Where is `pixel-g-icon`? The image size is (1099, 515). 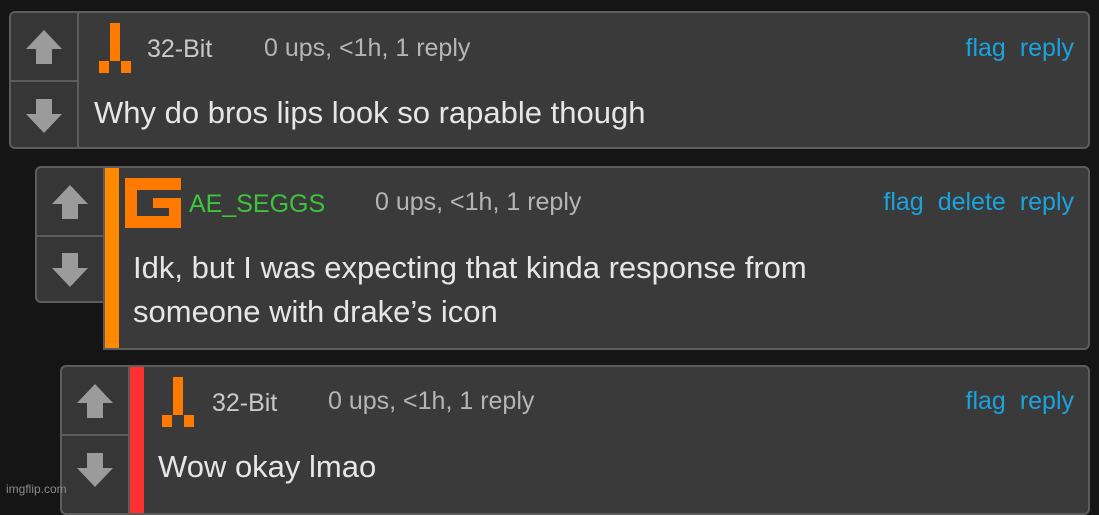 pixel-g-icon is located at coordinates (153, 203).